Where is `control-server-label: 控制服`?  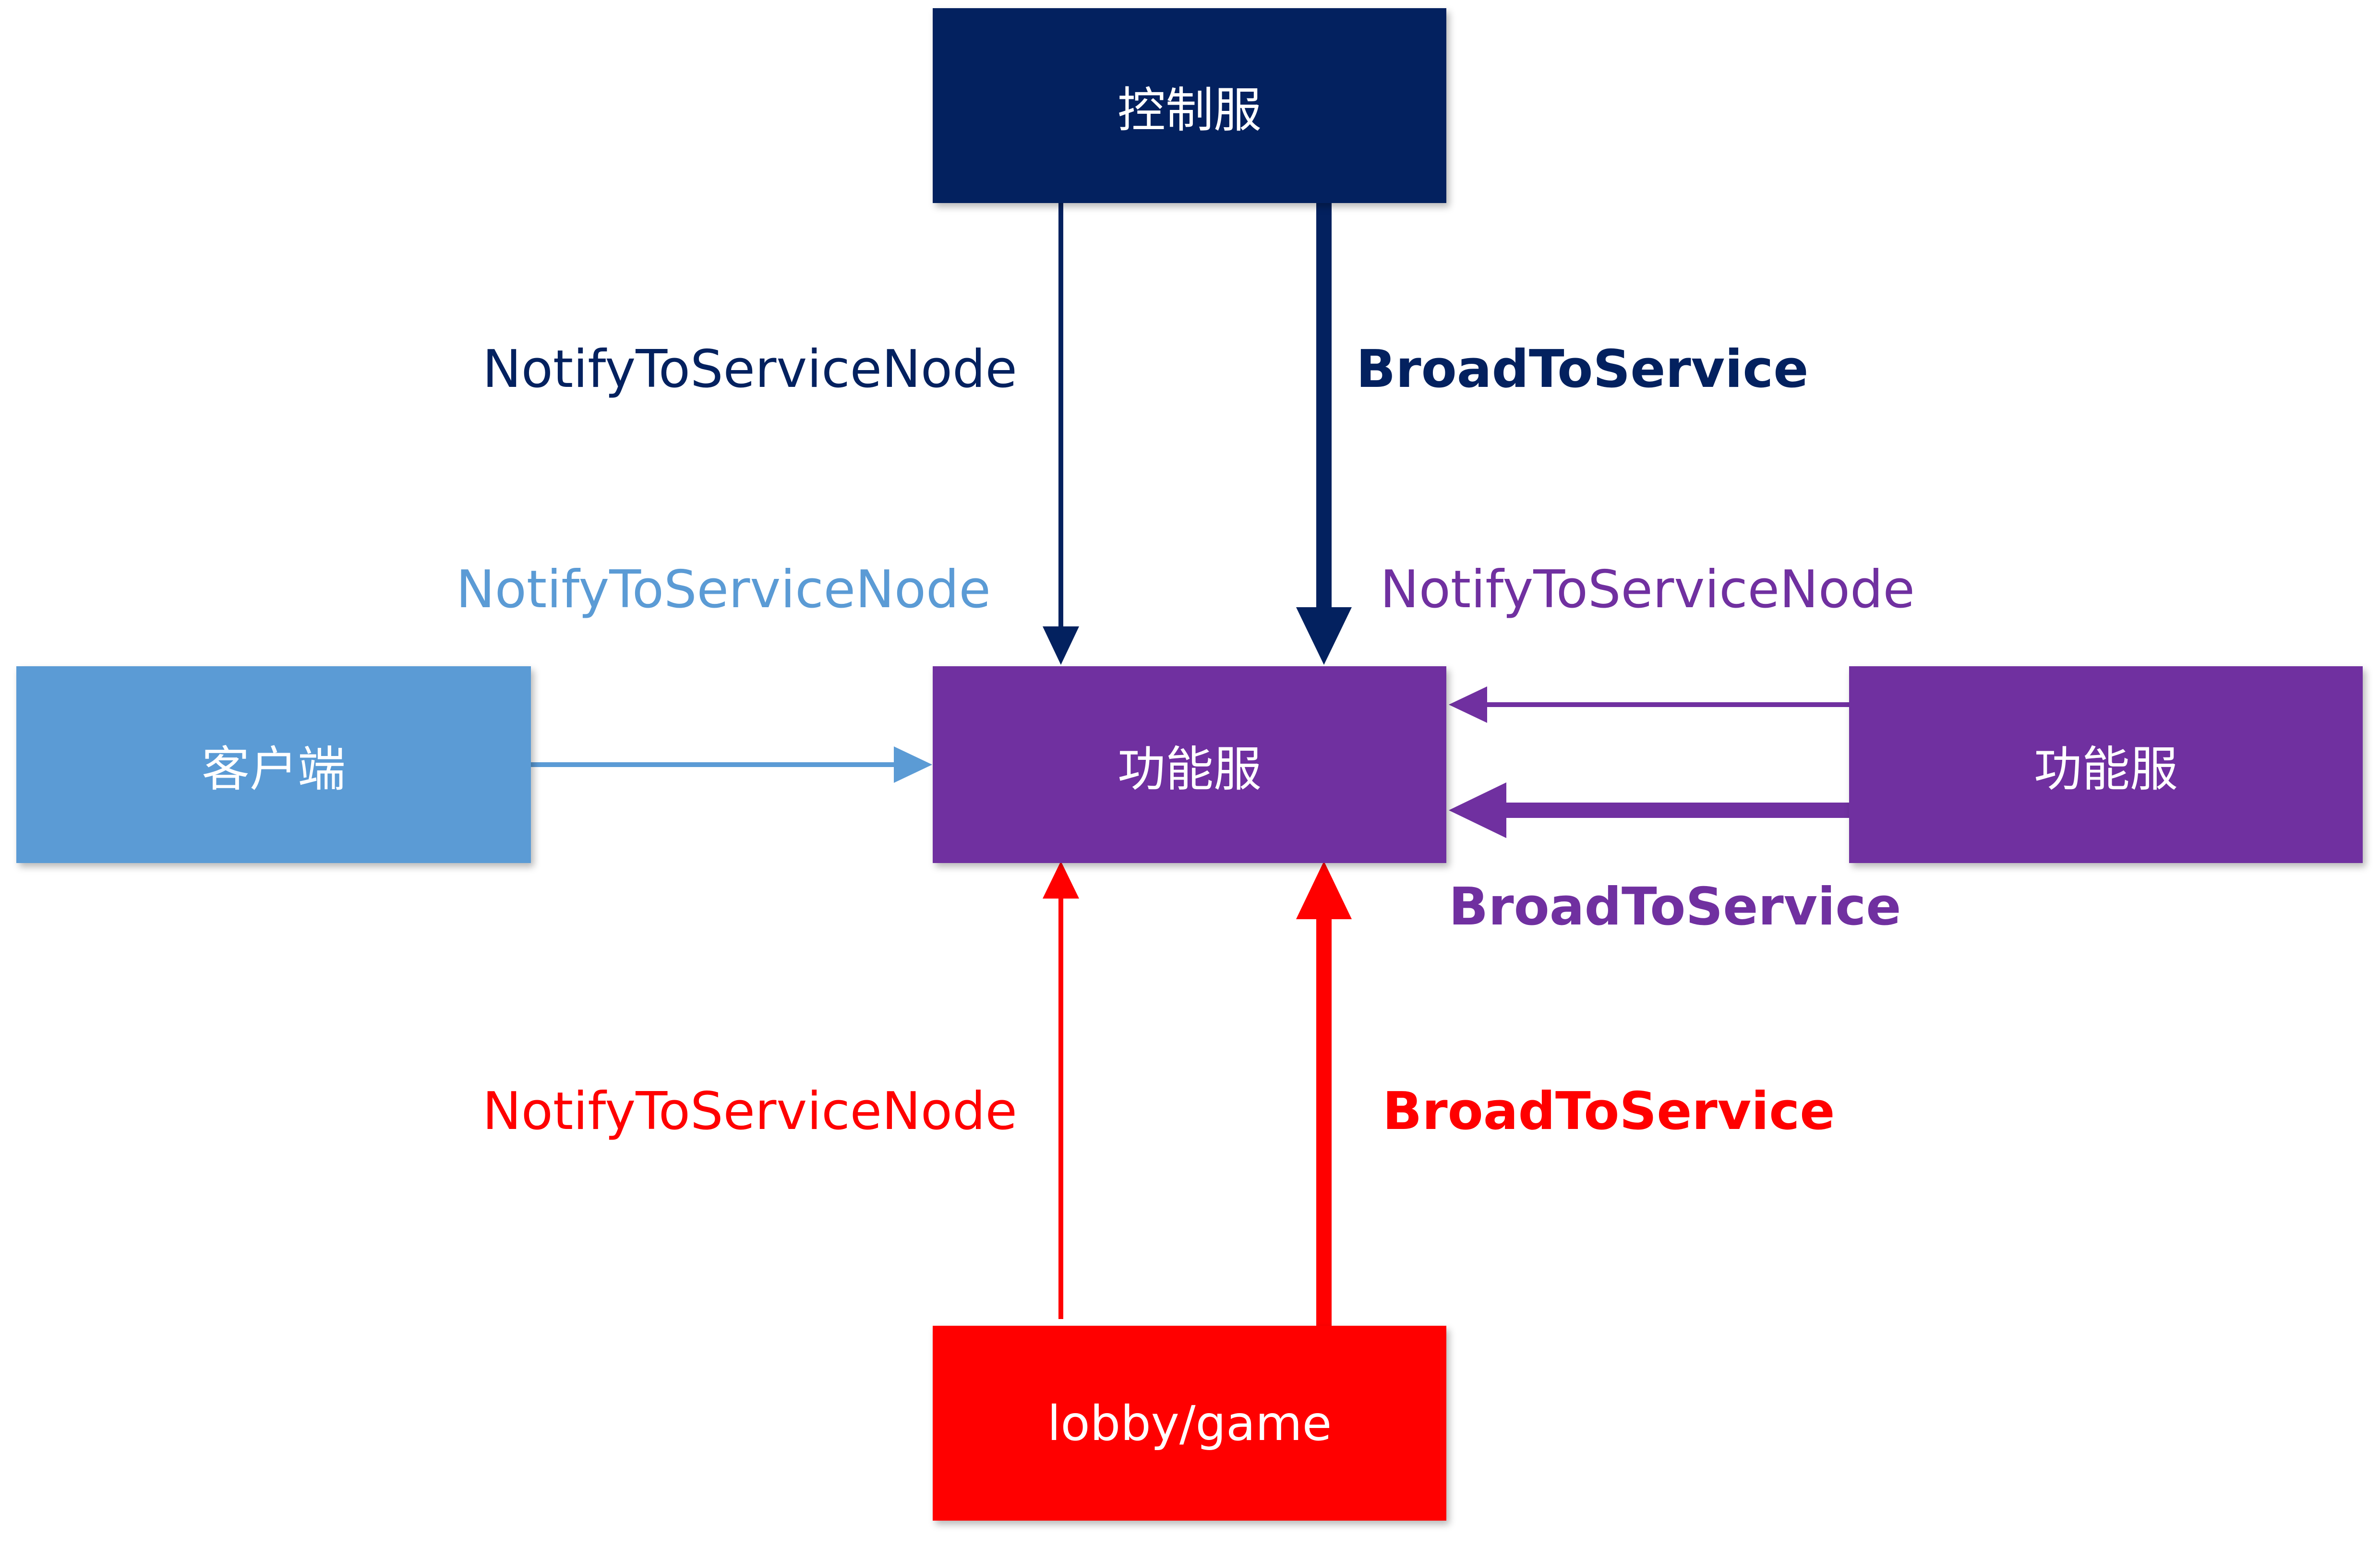 control-server-label: 控制服 is located at coordinates (1190, 110).